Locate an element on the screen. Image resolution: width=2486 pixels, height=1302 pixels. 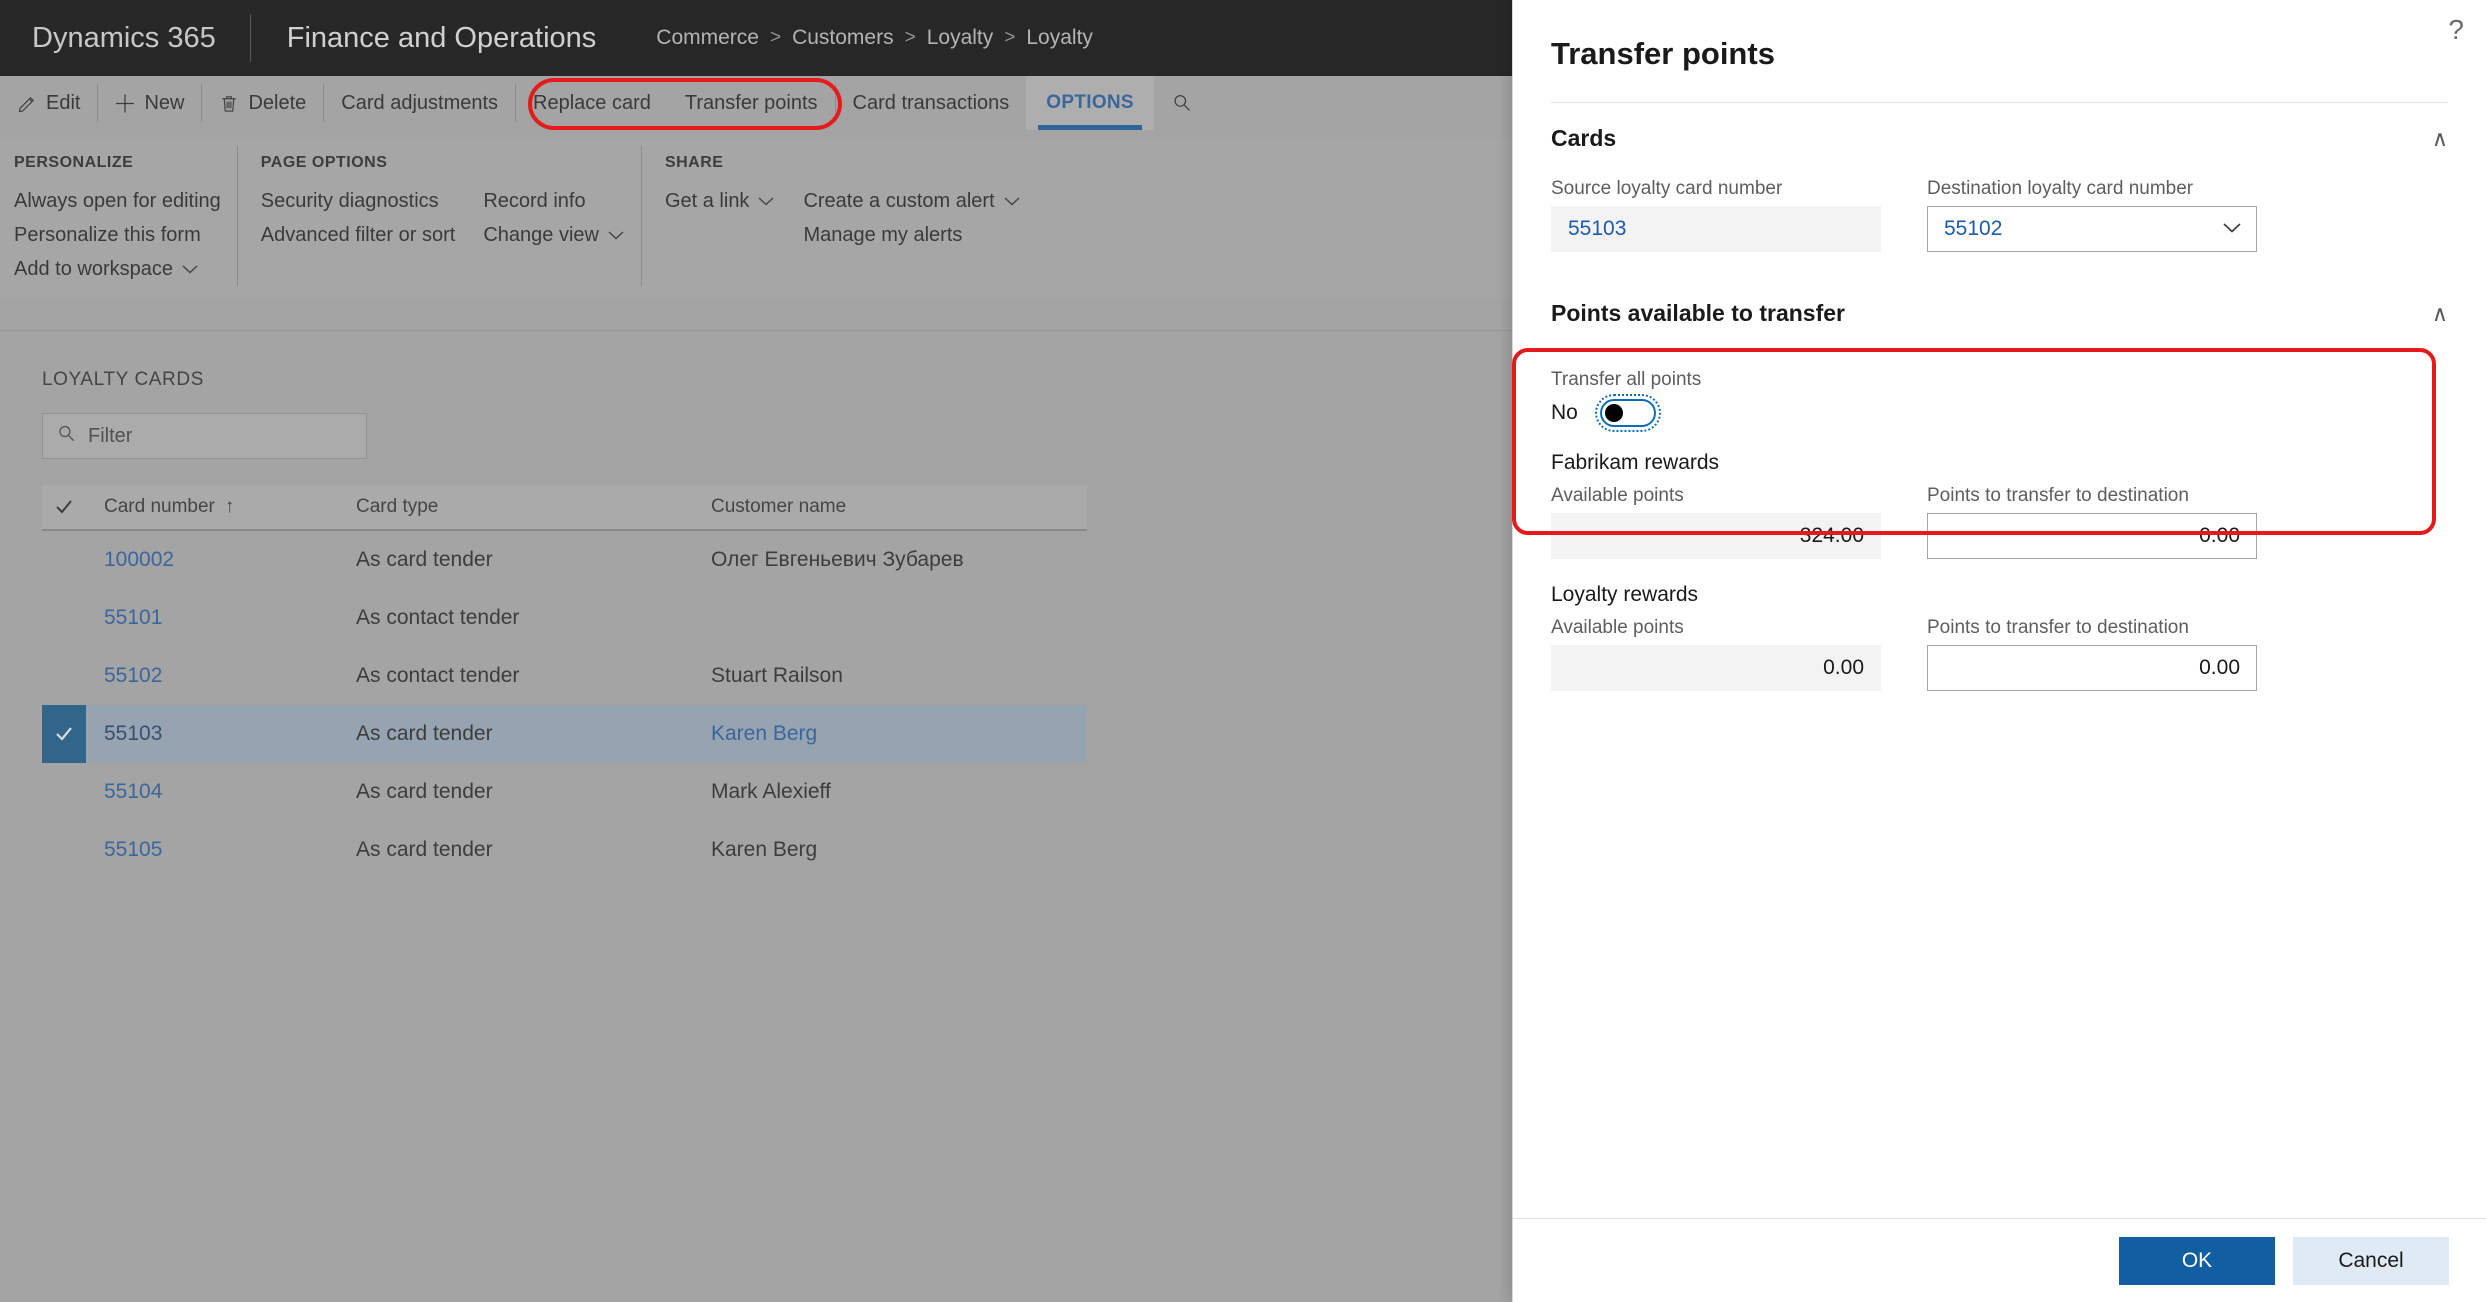
loyalty-transfer-points-field: Points to transfer to destination 0.00 is located at coordinates (2092, 654).